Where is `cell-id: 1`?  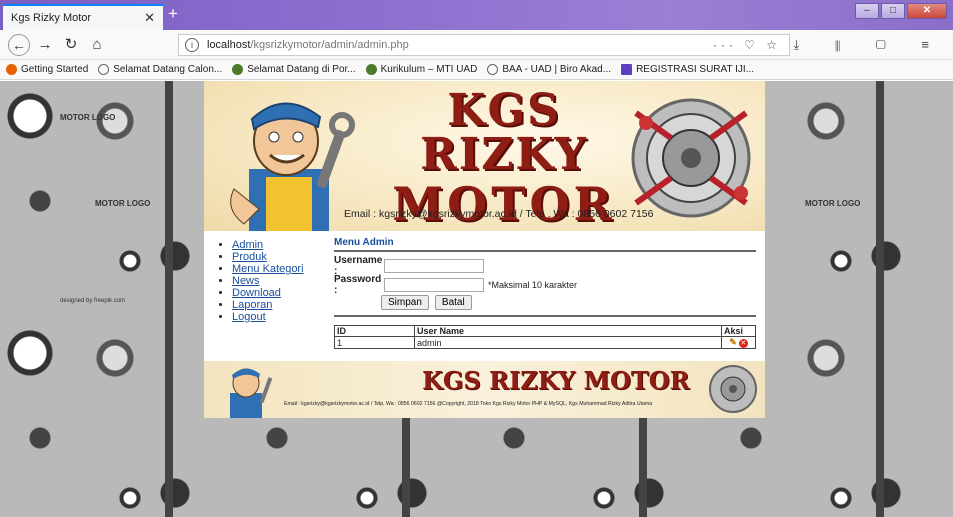
cell-id: 1 is located at coordinates (374, 342).